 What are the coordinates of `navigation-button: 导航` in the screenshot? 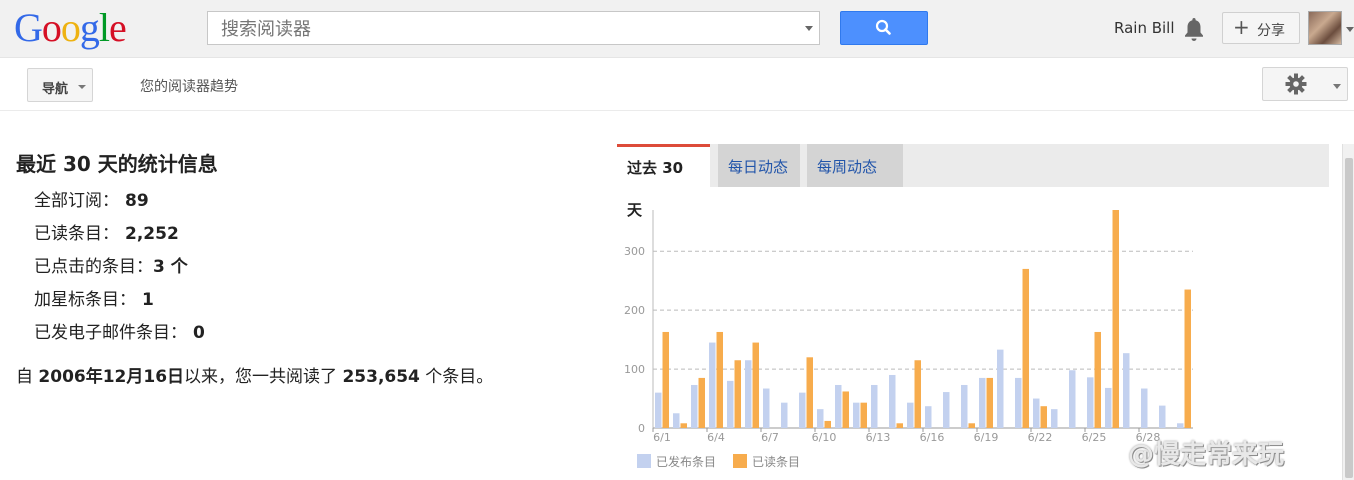 It's located at (60, 85).